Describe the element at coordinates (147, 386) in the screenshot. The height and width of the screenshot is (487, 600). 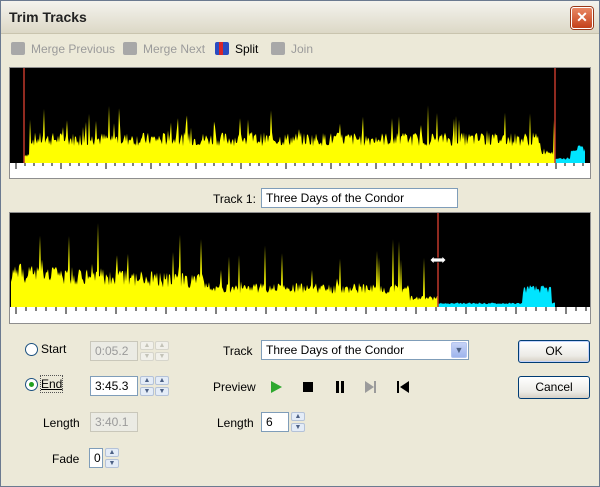
I see `end-time-stepper: ▲ ▼` at that location.